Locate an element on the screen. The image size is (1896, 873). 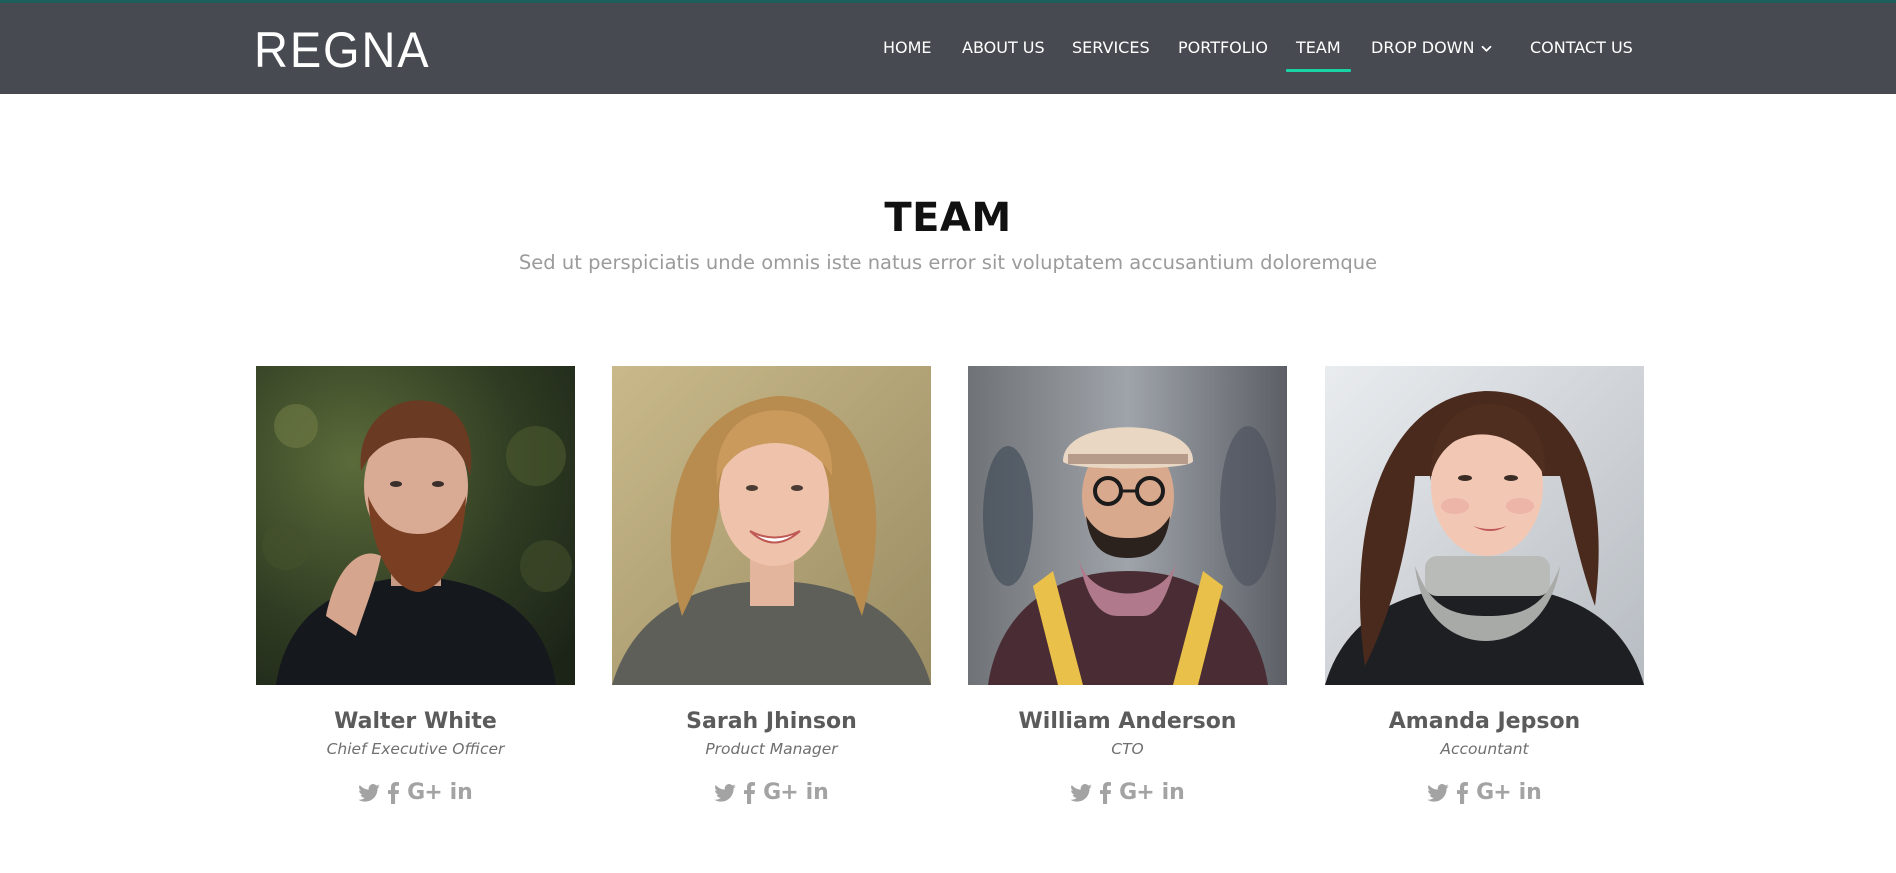
nav-team: TEAM is located at coordinates (1318, 54).